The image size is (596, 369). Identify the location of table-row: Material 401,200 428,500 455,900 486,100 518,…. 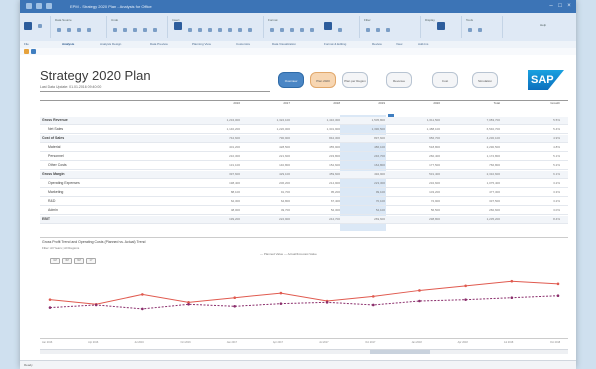
(304, 148).